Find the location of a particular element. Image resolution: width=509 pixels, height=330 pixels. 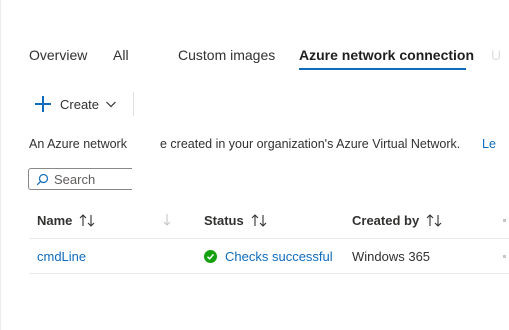

created-by-value: Windows 365 is located at coordinates (391, 256).